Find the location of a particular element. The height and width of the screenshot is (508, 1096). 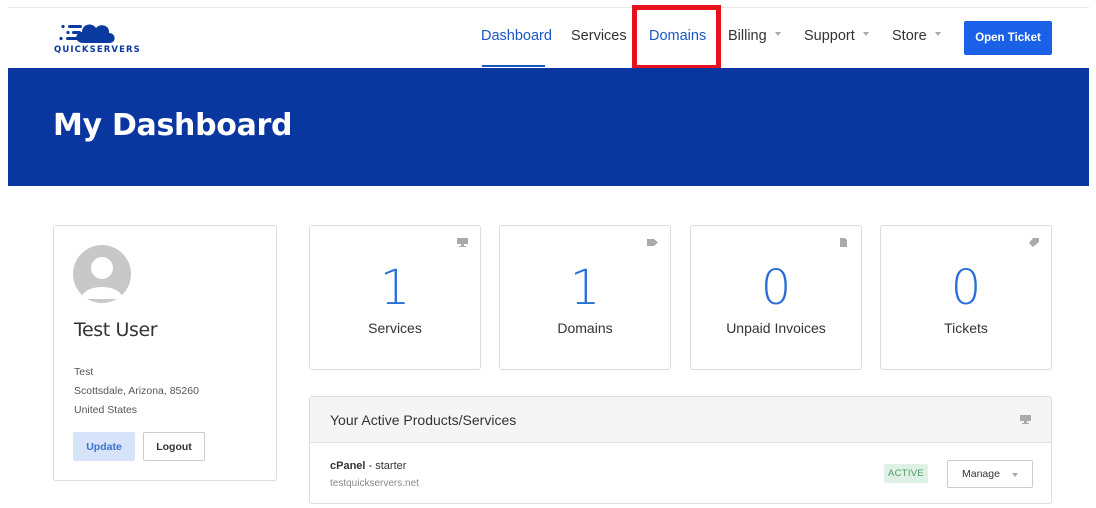

stat-label: Domains is located at coordinates (585, 328).